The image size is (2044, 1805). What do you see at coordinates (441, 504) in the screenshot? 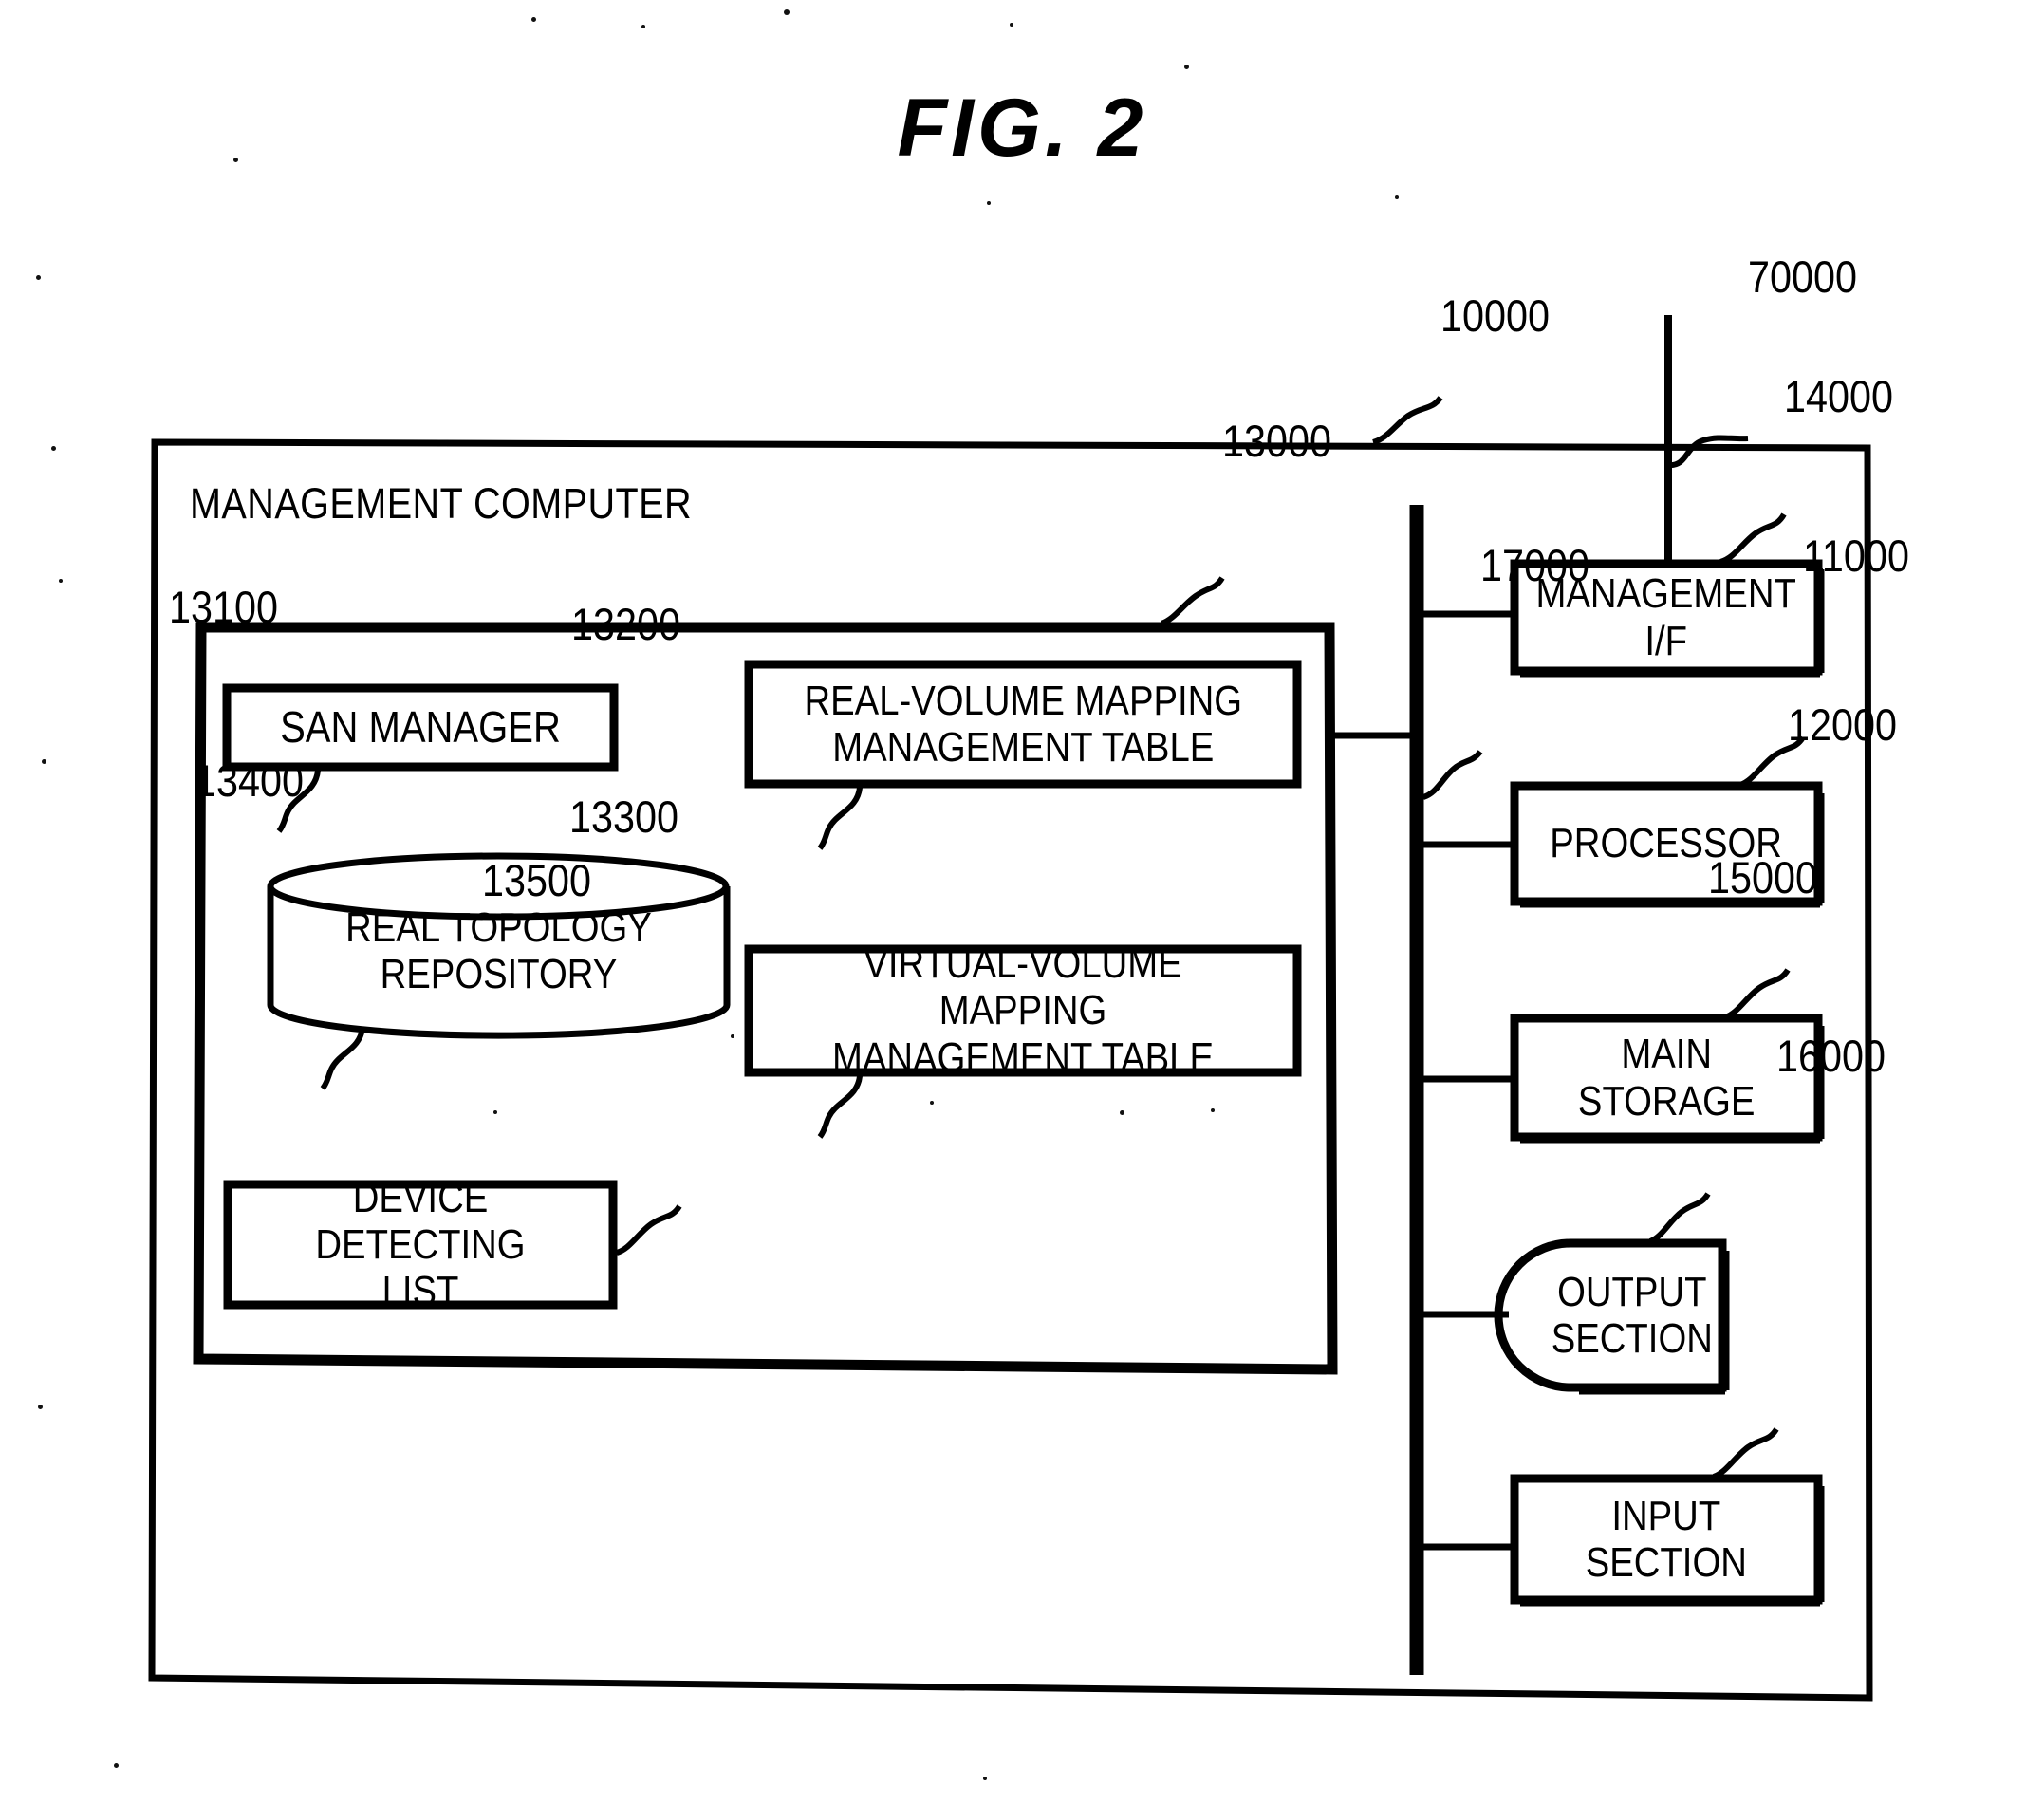
I see `outer-enclosure-label: MANAGEMENT COMPUTER` at bounding box center [441, 504].